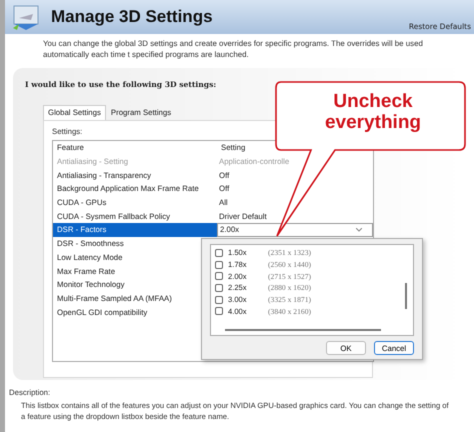 Image resolution: width=474 pixels, height=432 pixels. I want to click on horizontal-scrollbar, so click(303, 330).